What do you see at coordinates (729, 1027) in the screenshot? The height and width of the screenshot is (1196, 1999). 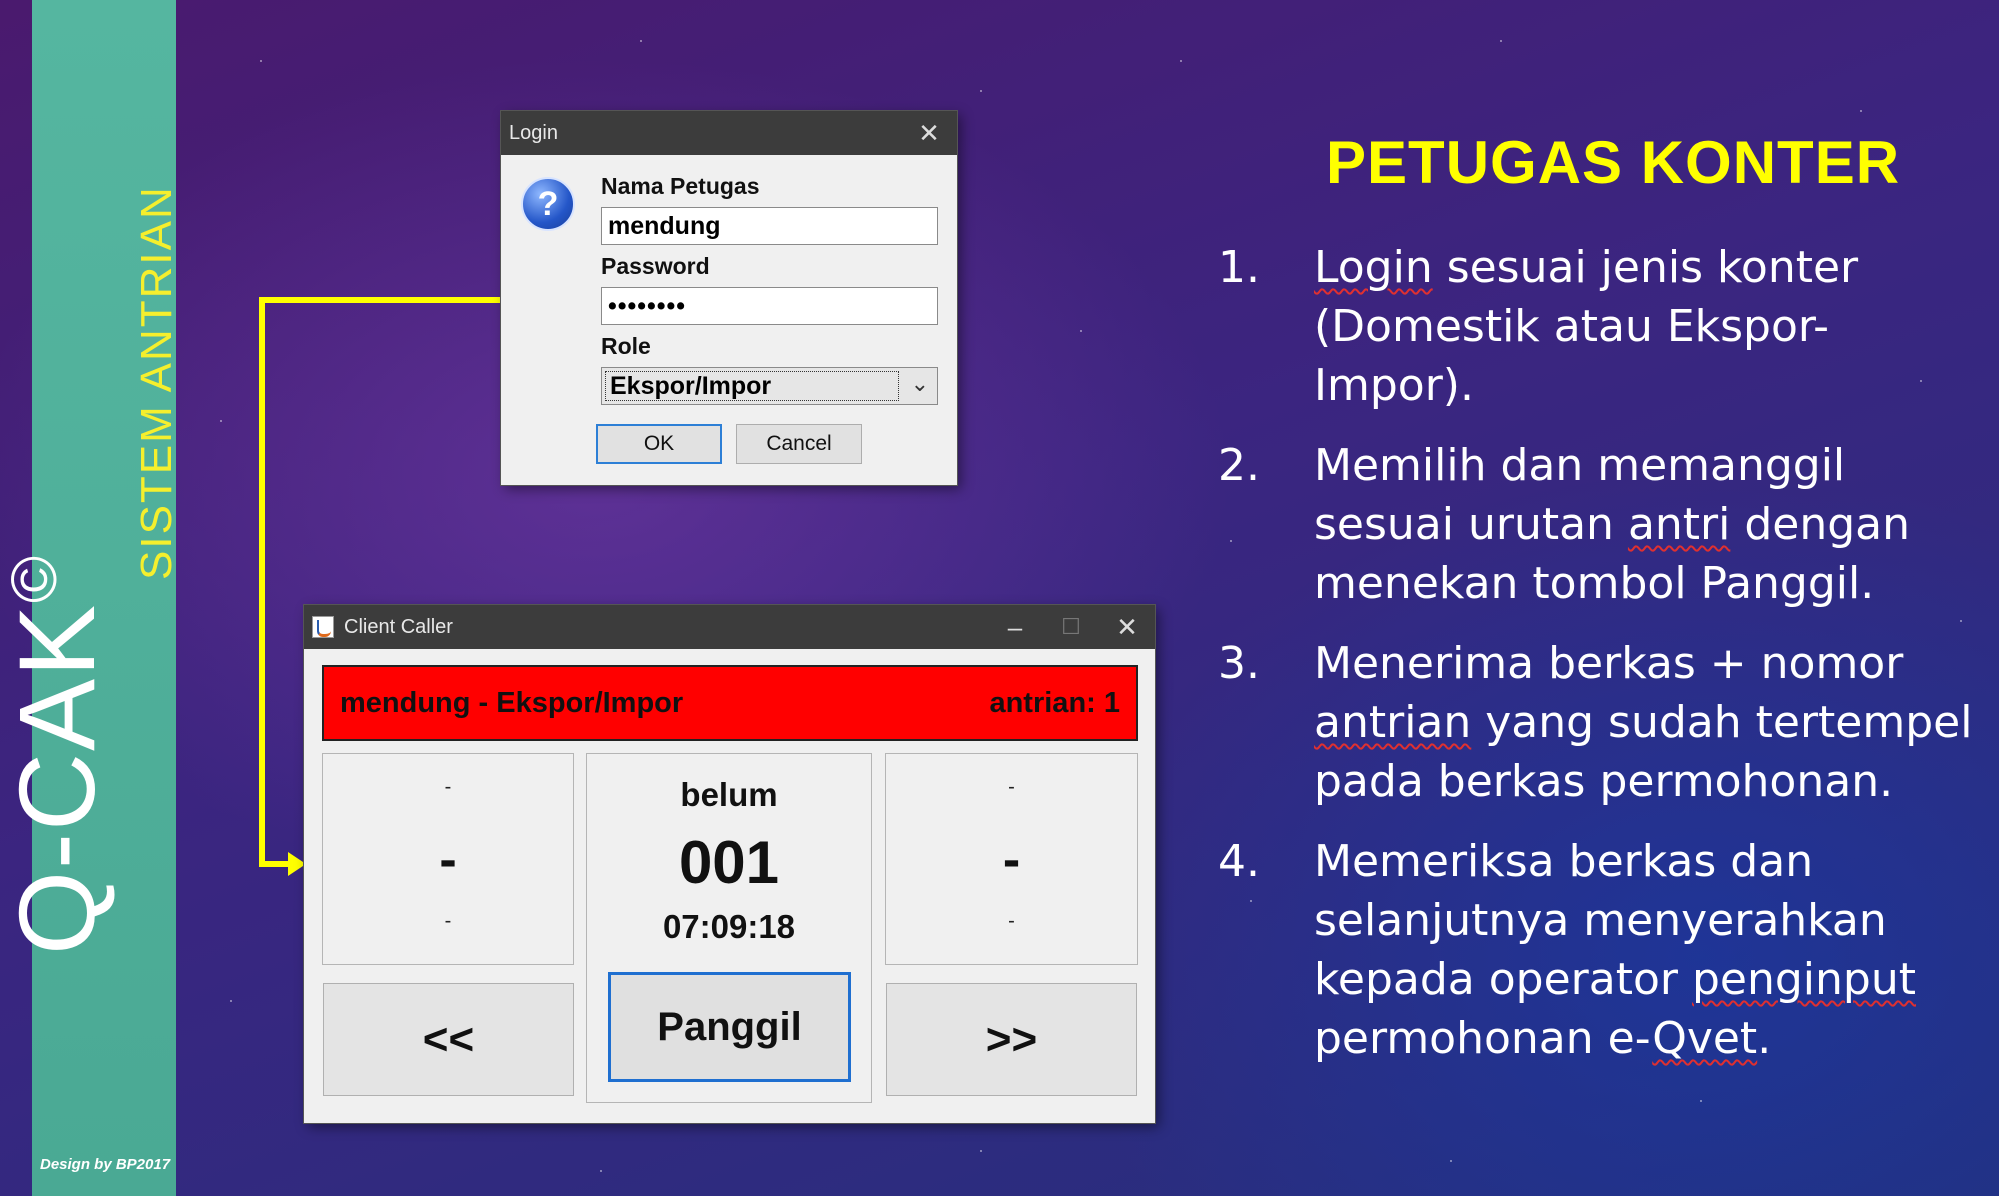 I see `call-button: Panggil` at bounding box center [729, 1027].